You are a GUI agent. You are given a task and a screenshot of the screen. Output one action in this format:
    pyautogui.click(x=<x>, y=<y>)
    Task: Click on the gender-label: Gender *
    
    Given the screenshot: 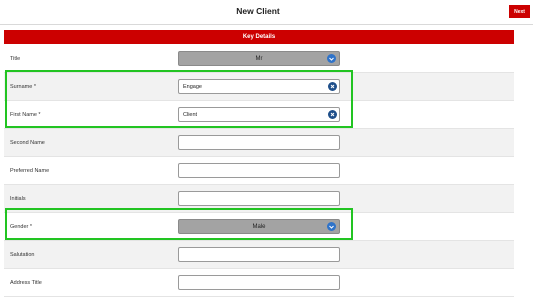 What is the action you would take?
    pyautogui.click(x=21, y=226)
    